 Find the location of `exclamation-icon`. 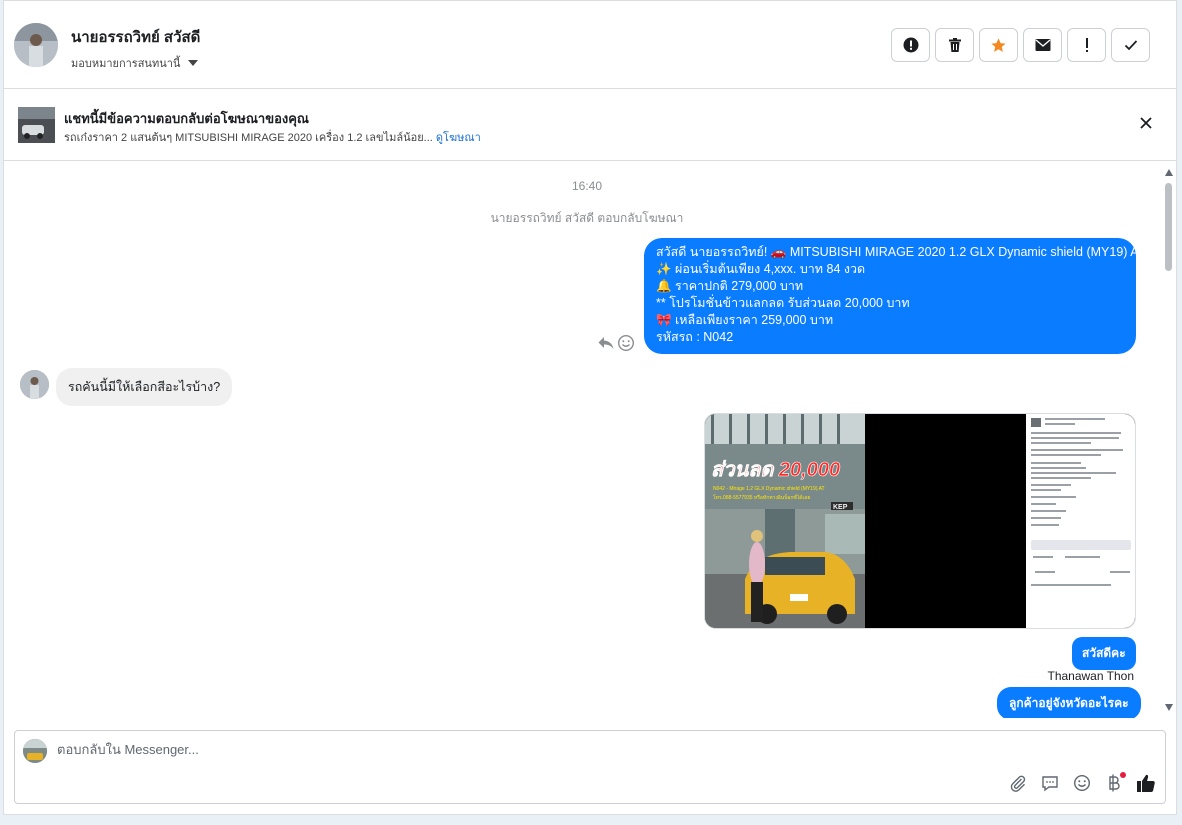

exclamation-icon is located at coordinates (1086, 45).